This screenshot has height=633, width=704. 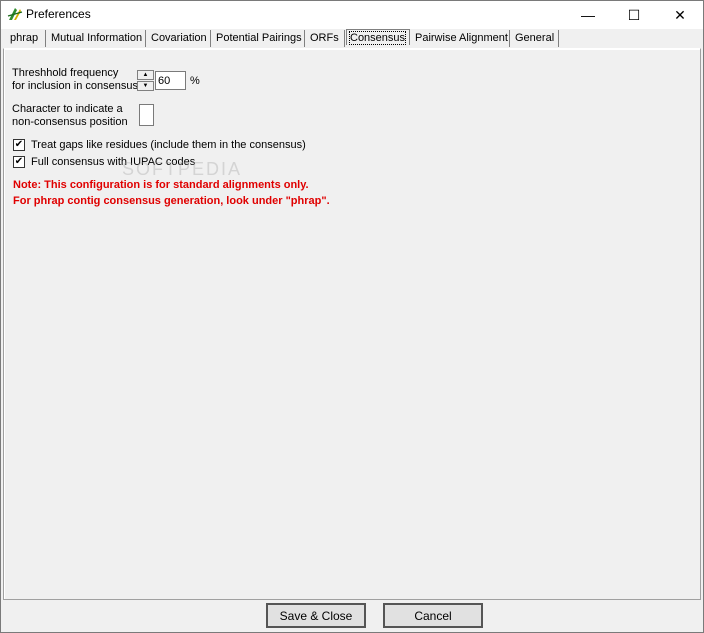 I want to click on maximize-button: ☐, so click(x=634, y=15).